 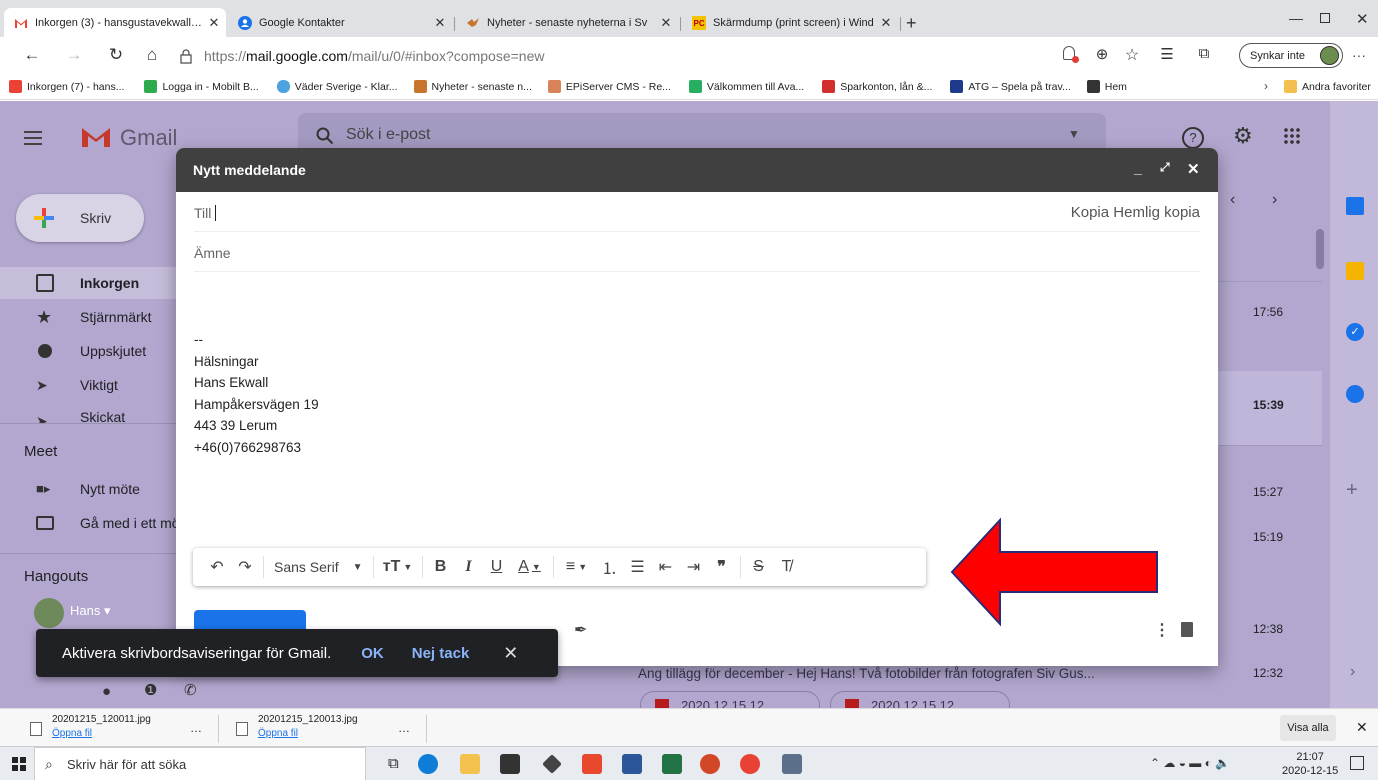 I want to click on snackbar-ok-button: OK, so click(x=372, y=653).